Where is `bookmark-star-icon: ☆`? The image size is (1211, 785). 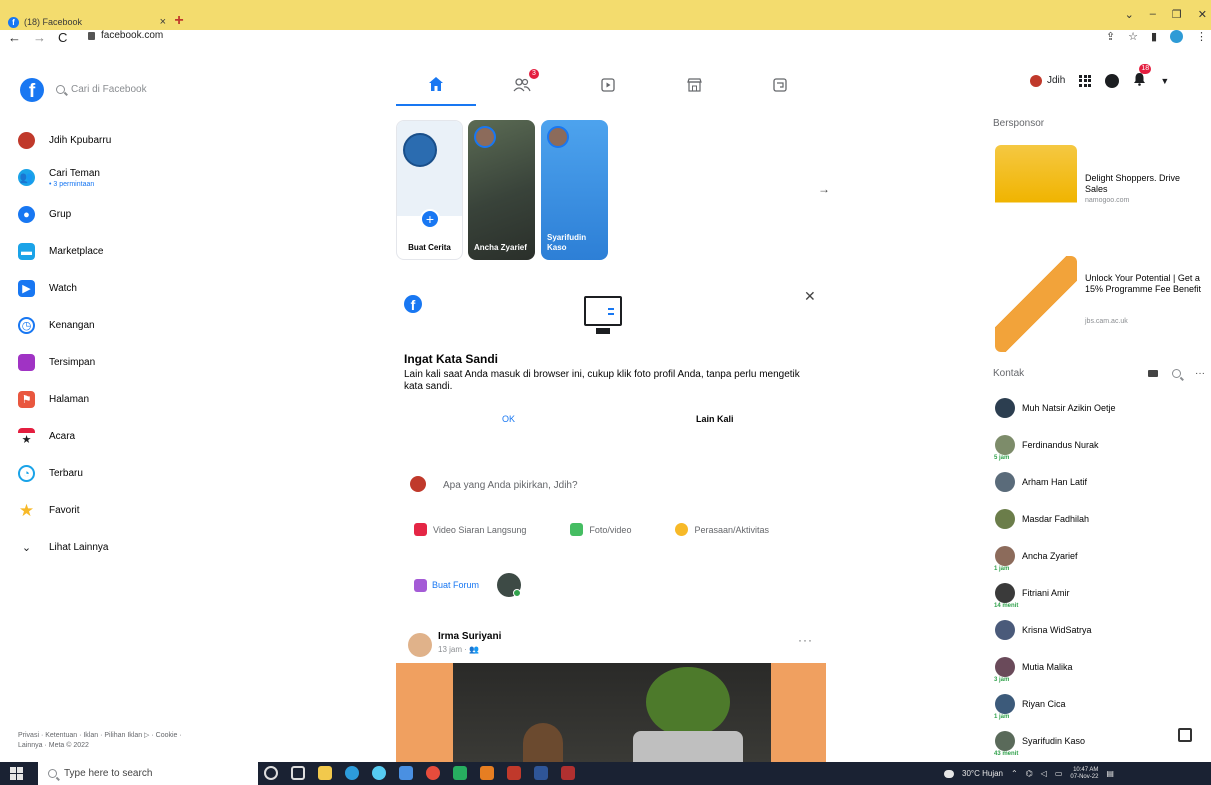 bookmark-star-icon: ☆ is located at coordinates (1133, 36).